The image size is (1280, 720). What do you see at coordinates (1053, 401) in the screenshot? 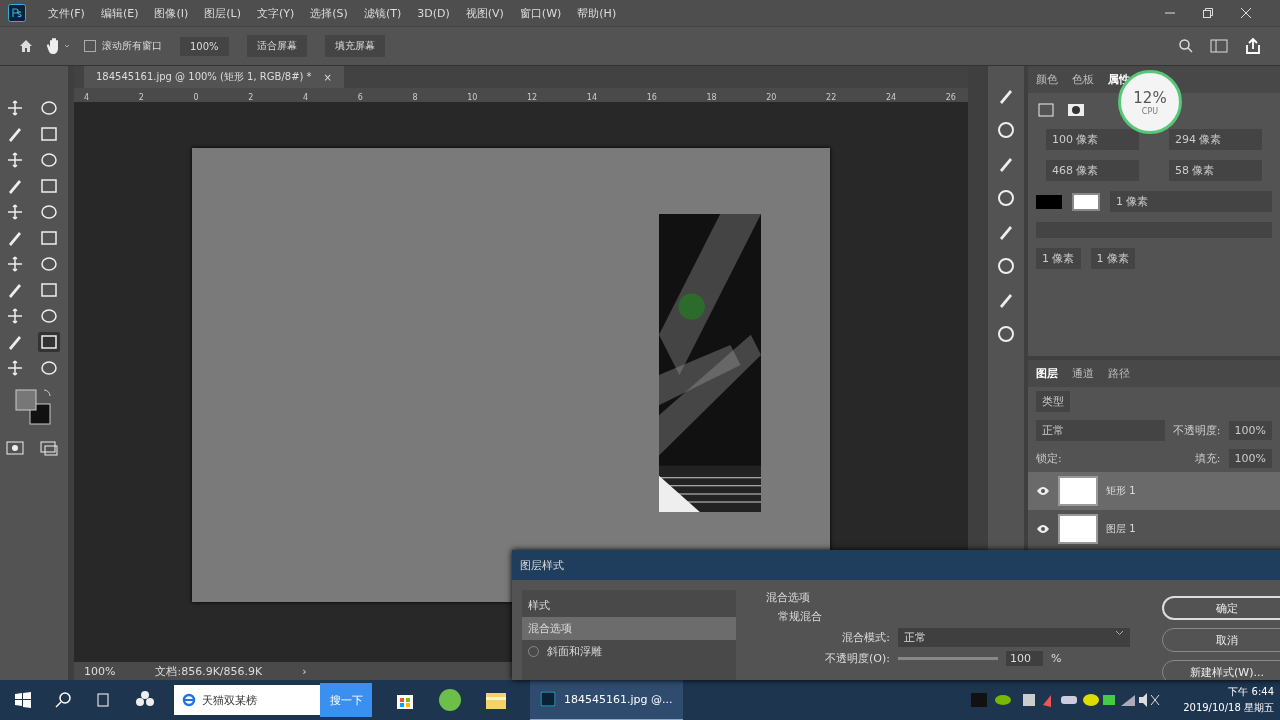
I see `layer-filter-field: 类型` at bounding box center [1053, 401].